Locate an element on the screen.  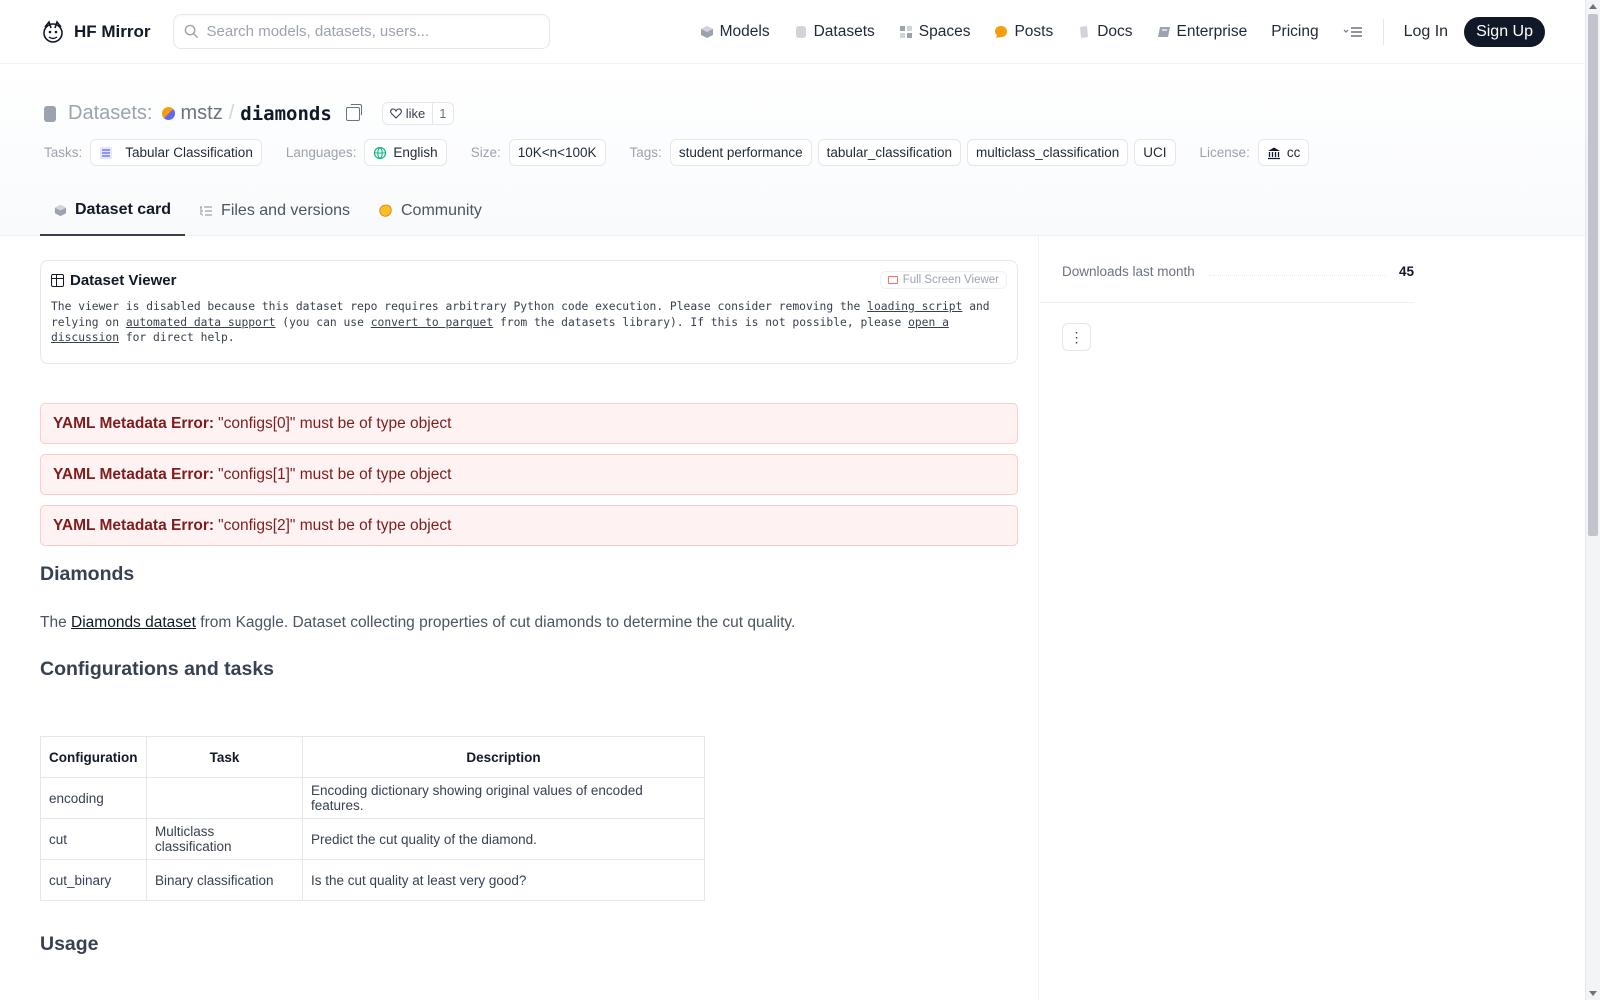
tab-files-versions: Files and versions is located at coordinates (274, 211).